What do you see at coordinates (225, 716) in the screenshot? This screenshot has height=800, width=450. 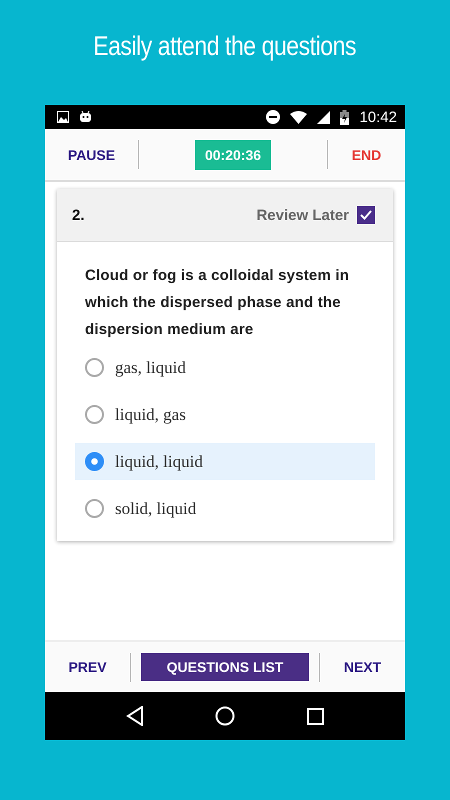 I see `home-icon` at bounding box center [225, 716].